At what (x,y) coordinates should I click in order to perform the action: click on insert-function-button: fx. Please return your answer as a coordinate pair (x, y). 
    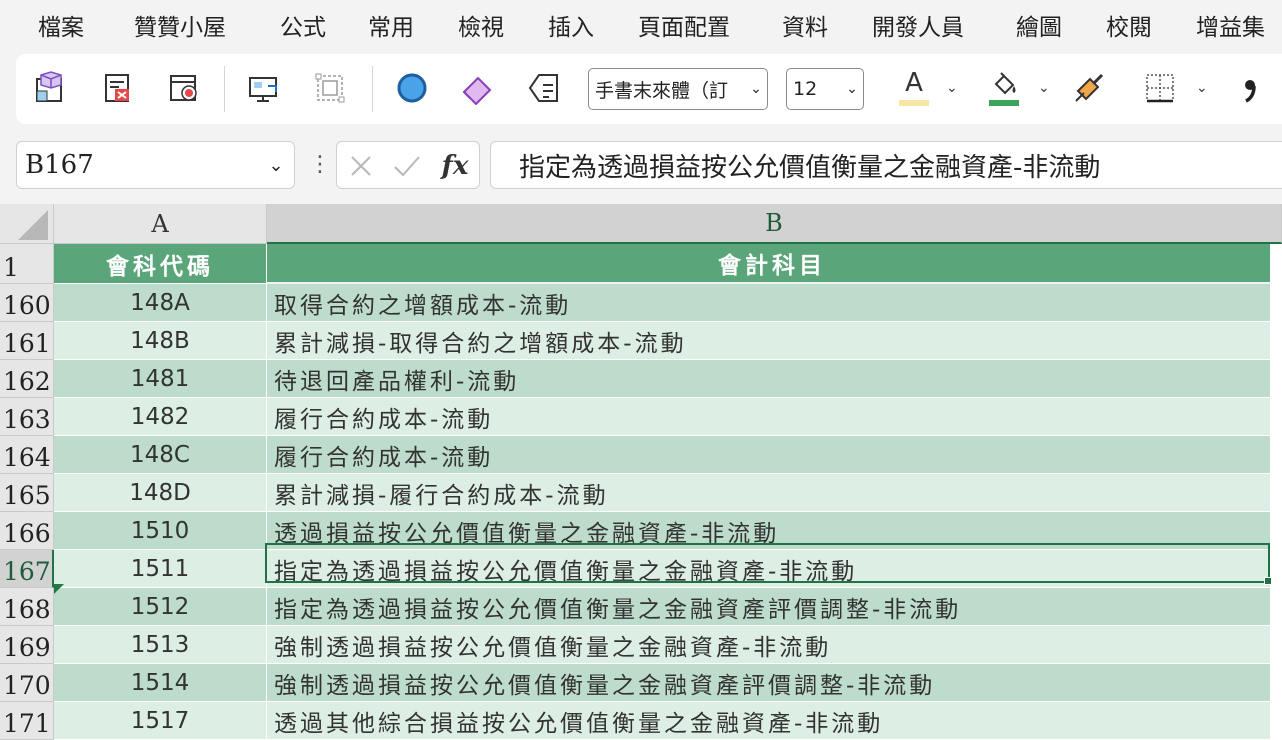
    Looking at the image, I should click on (455, 166).